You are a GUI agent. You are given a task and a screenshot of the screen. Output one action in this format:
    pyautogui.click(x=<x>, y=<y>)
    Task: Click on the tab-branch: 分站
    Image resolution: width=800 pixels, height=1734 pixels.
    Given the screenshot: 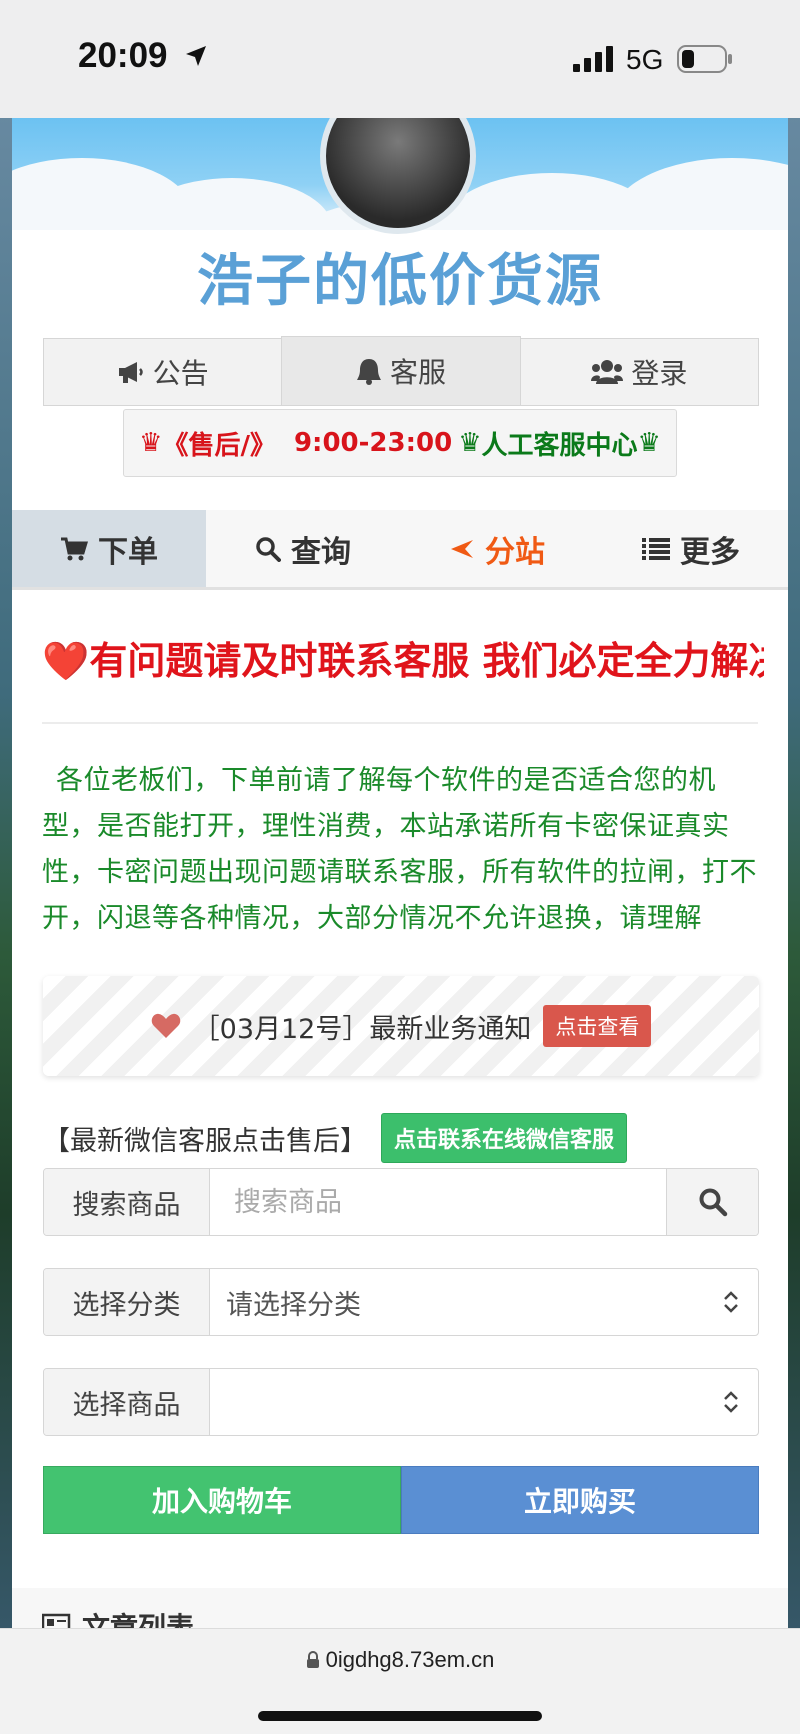 What is the action you would take?
    pyautogui.click(x=497, y=548)
    